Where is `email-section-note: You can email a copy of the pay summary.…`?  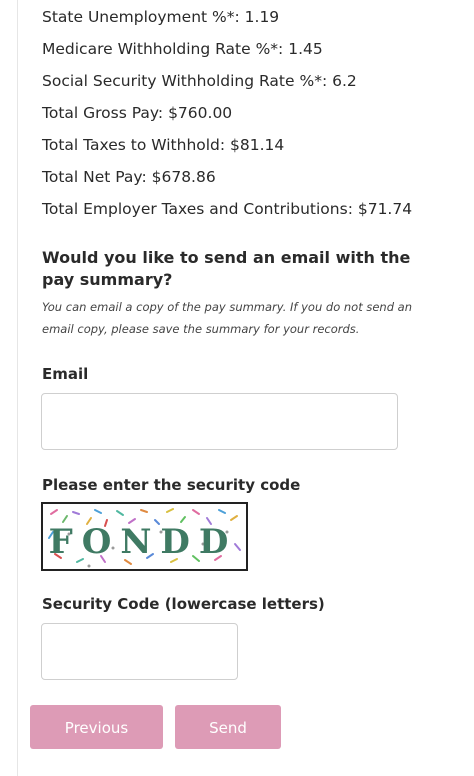 email-section-note: You can email a copy of the pay summary.… is located at coordinates (227, 318).